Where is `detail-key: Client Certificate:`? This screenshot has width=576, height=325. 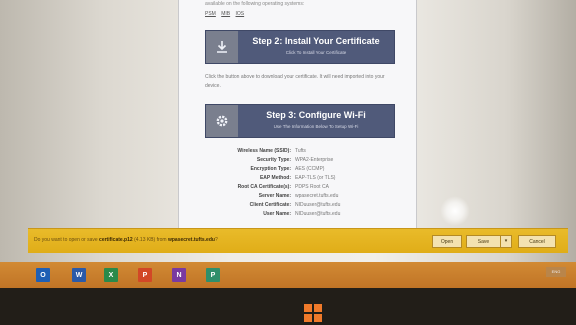
detail-key: Client Certificate: is located at coordinates (270, 204).